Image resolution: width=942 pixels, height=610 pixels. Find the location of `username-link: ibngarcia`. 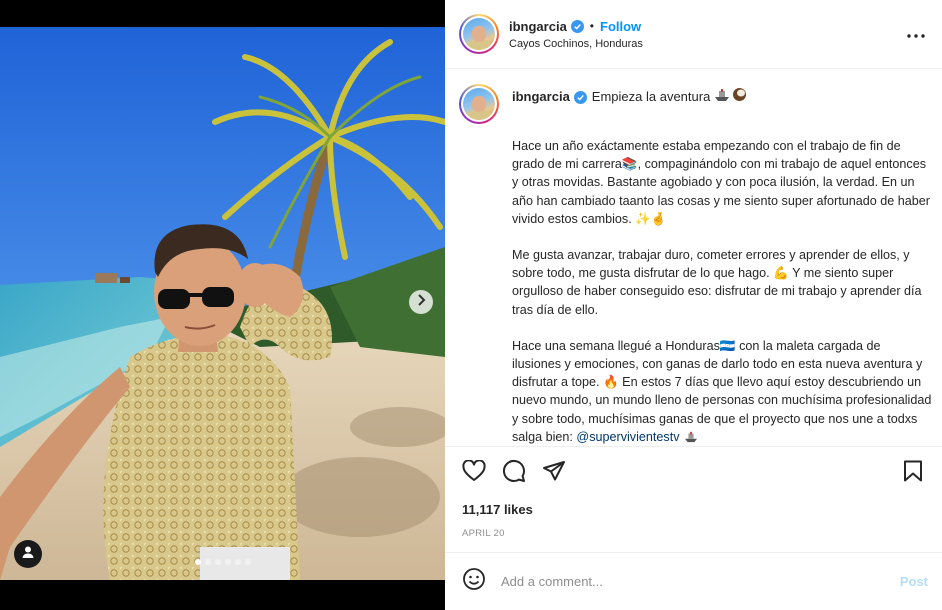

username-link: ibngarcia is located at coordinates (538, 26).